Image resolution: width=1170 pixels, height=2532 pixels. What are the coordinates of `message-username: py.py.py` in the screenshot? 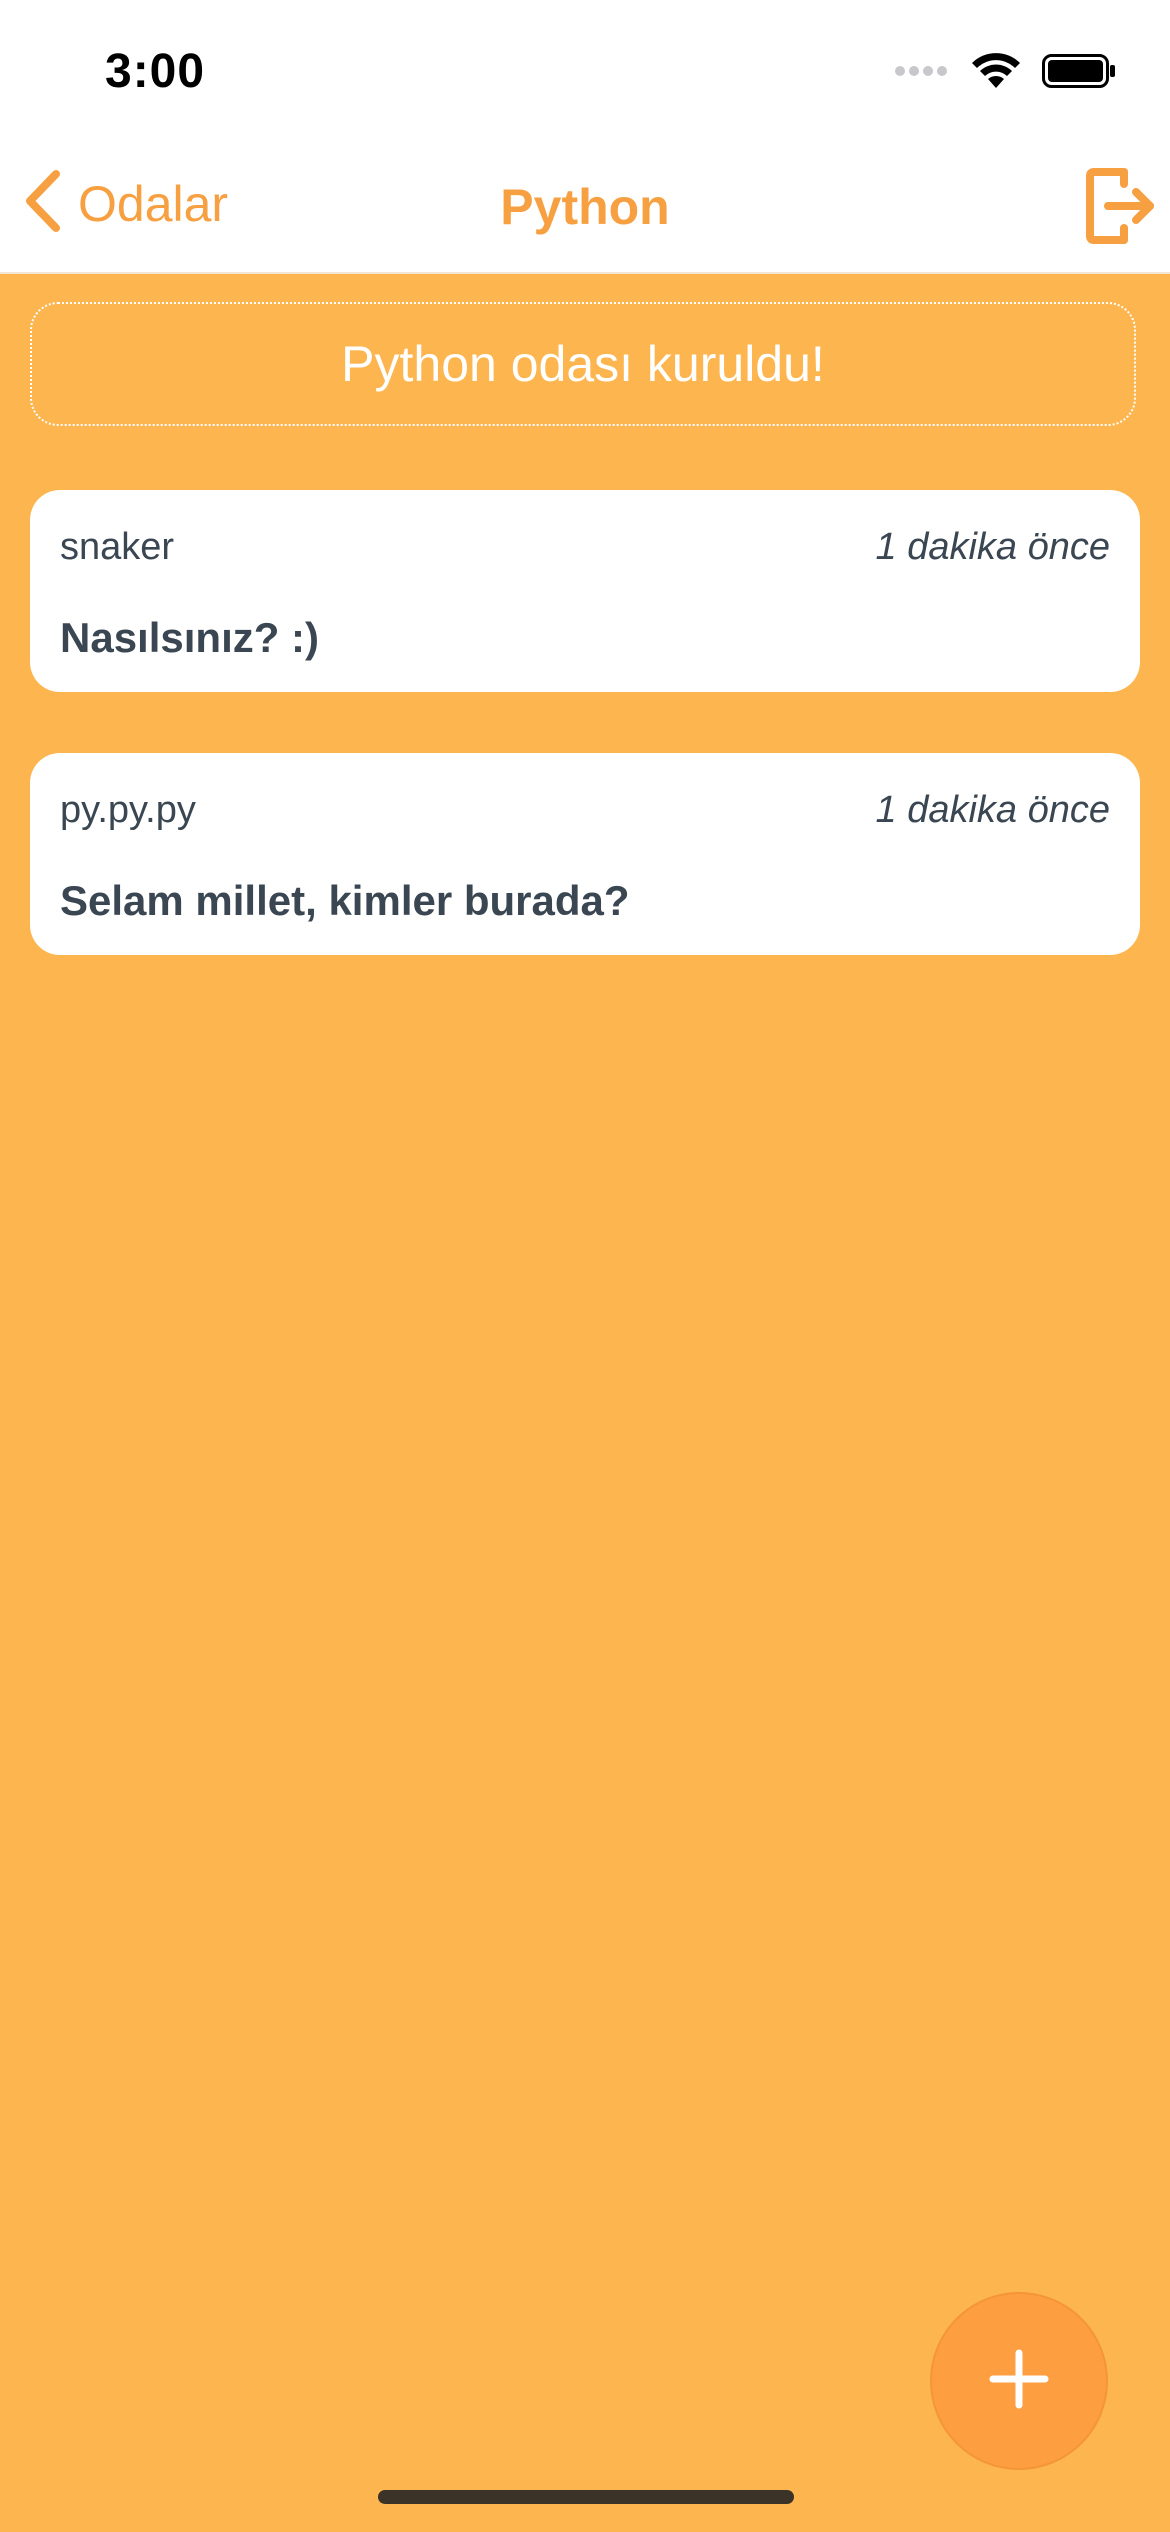 It's located at (128, 810).